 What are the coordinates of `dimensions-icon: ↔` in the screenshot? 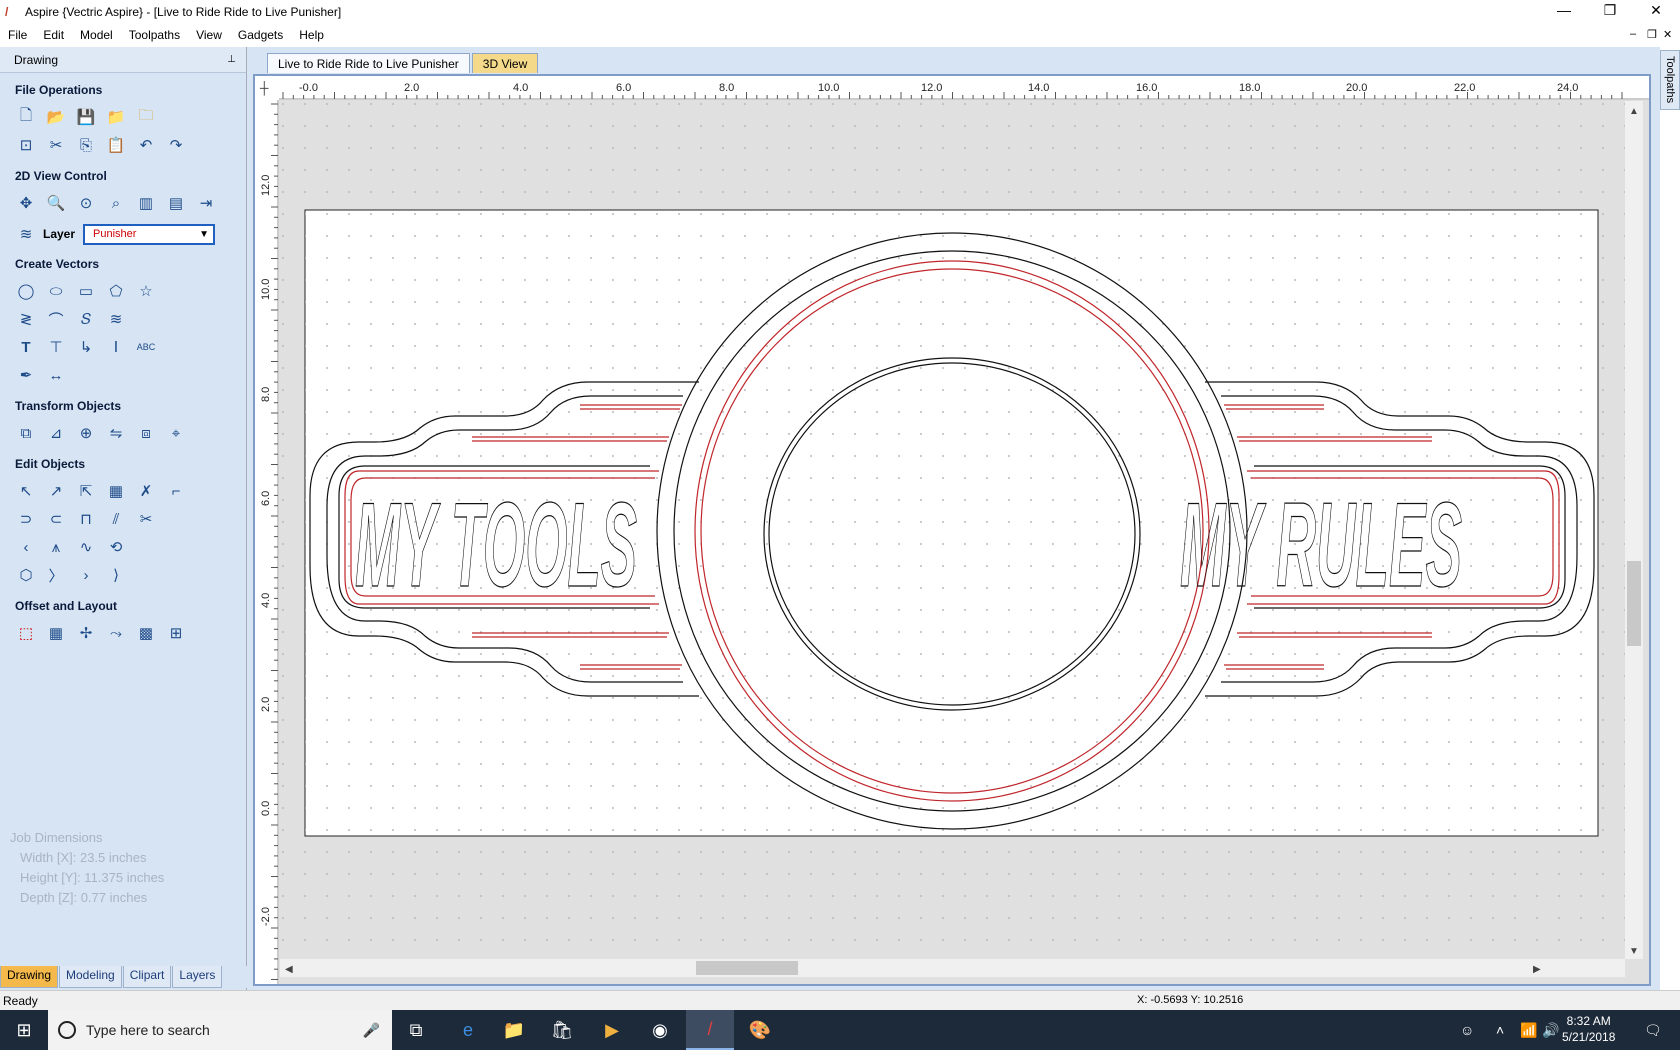 It's located at (56, 375).